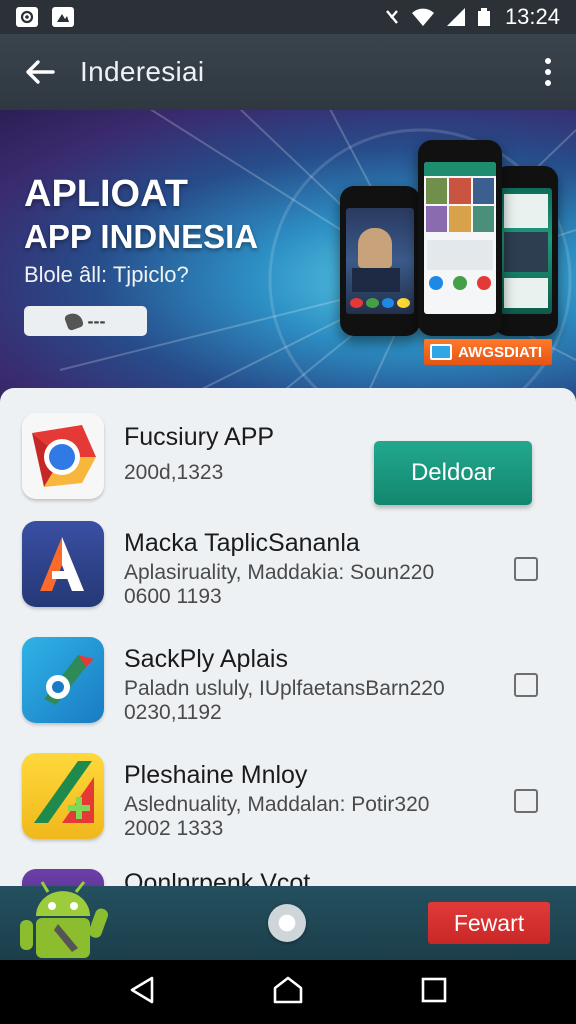 Image resolution: width=576 pixels, height=1024 pixels. I want to click on status-bar: 13:24, so click(288, 17).